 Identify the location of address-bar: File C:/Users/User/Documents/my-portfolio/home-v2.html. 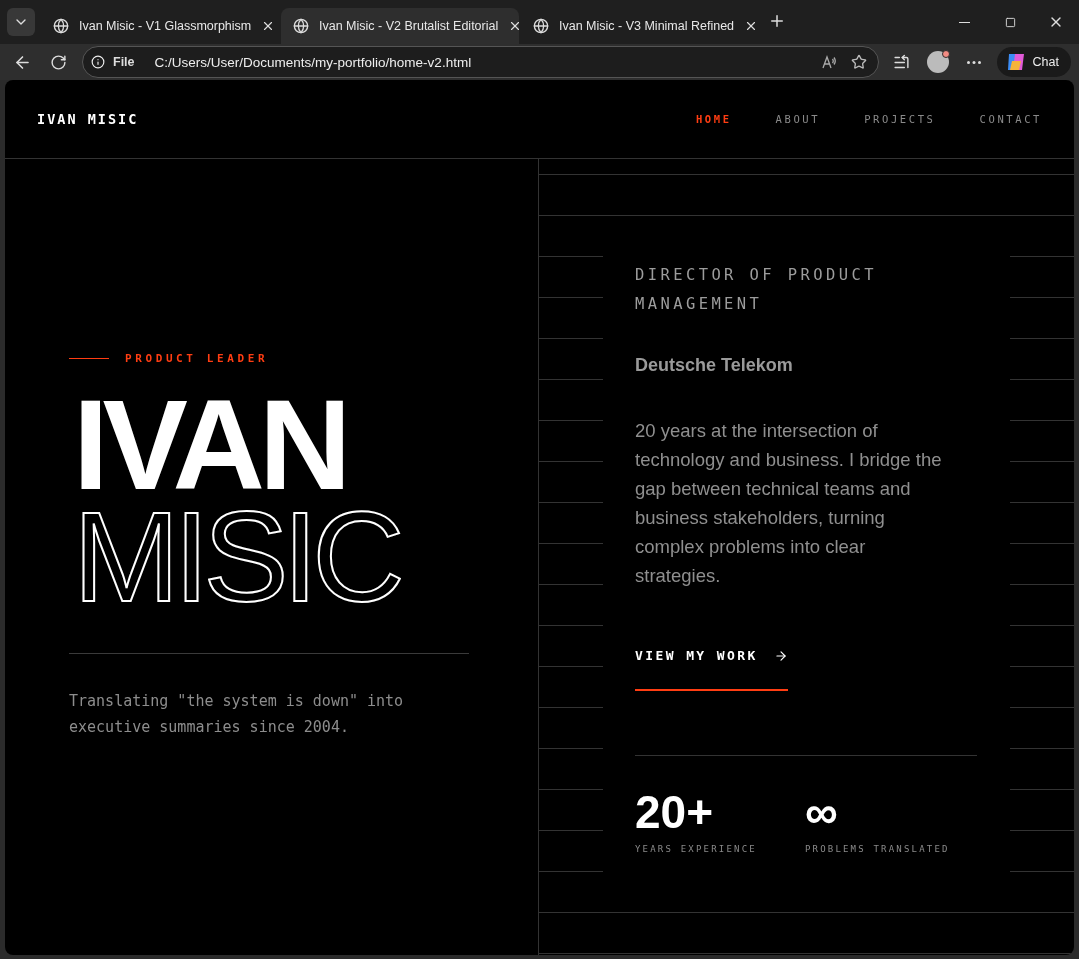
(480, 62).